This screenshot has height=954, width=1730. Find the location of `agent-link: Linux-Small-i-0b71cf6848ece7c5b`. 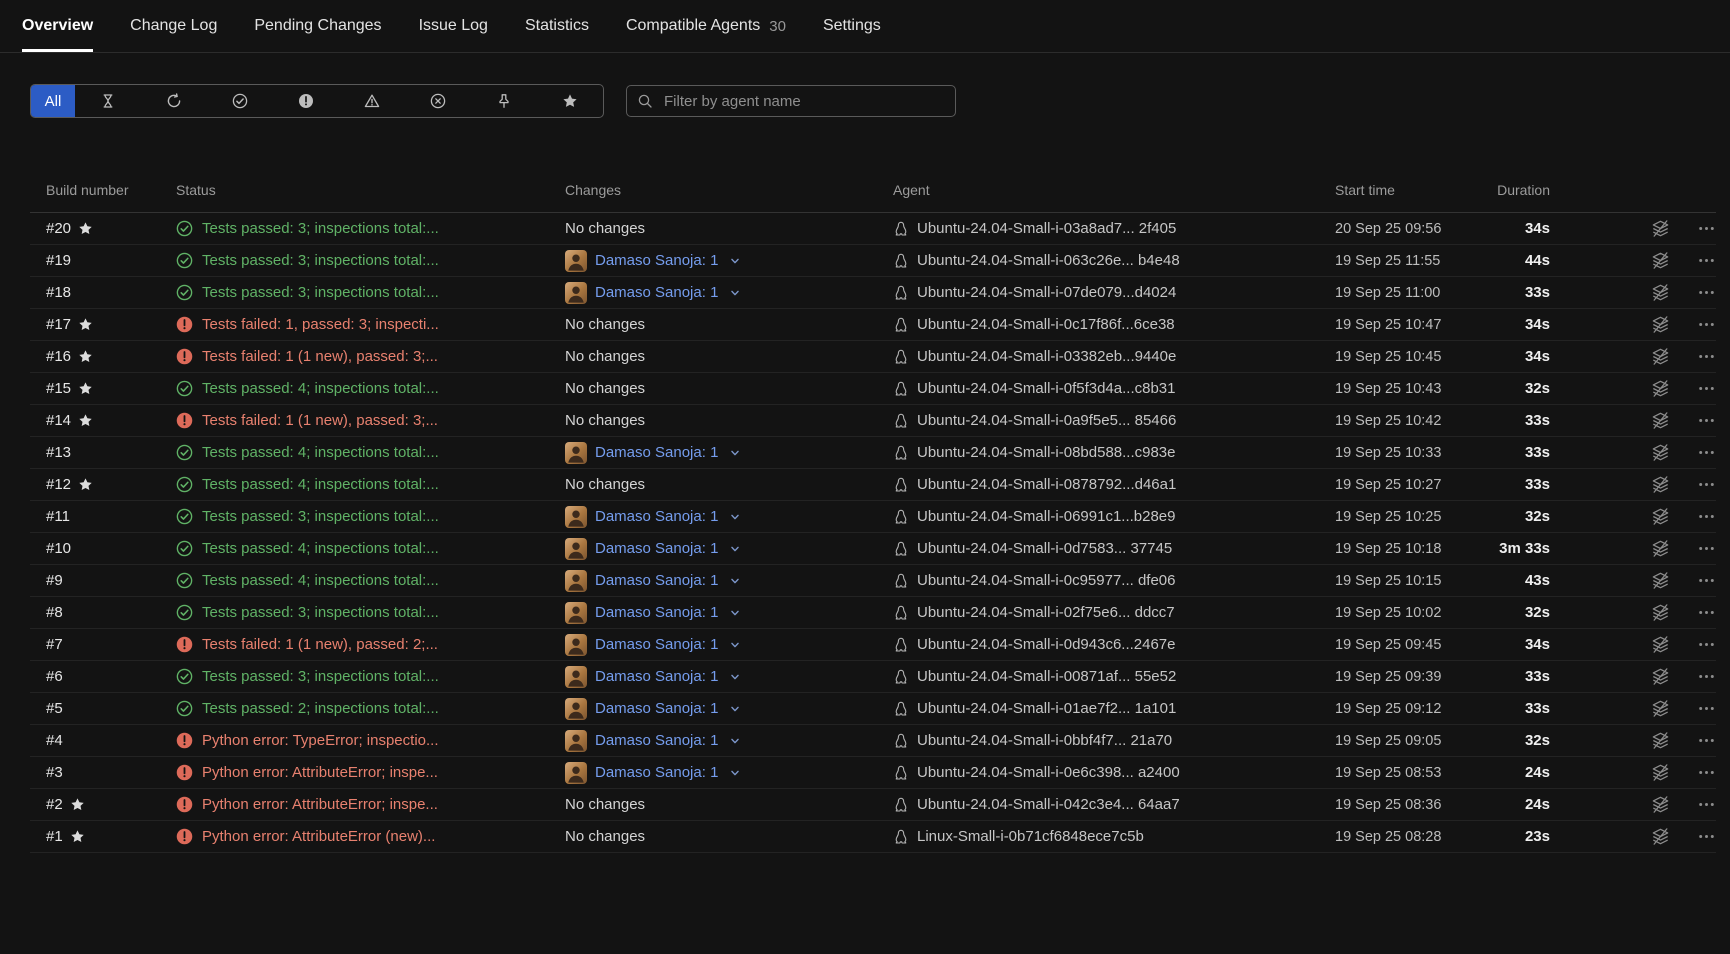

agent-link: Linux-Small-i-0b71cf6848ece7c5b is located at coordinates (1030, 836).